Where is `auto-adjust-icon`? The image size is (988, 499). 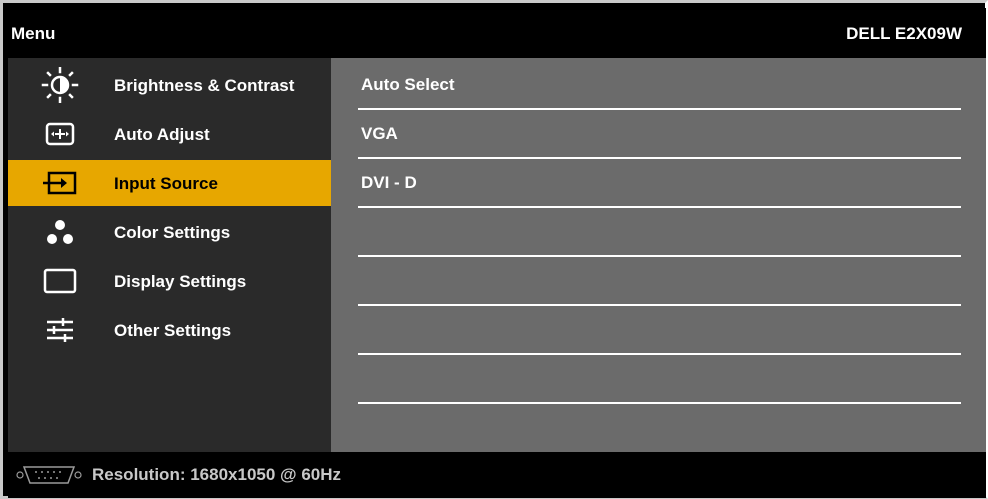 auto-adjust-icon is located at coordinates (60, 134).